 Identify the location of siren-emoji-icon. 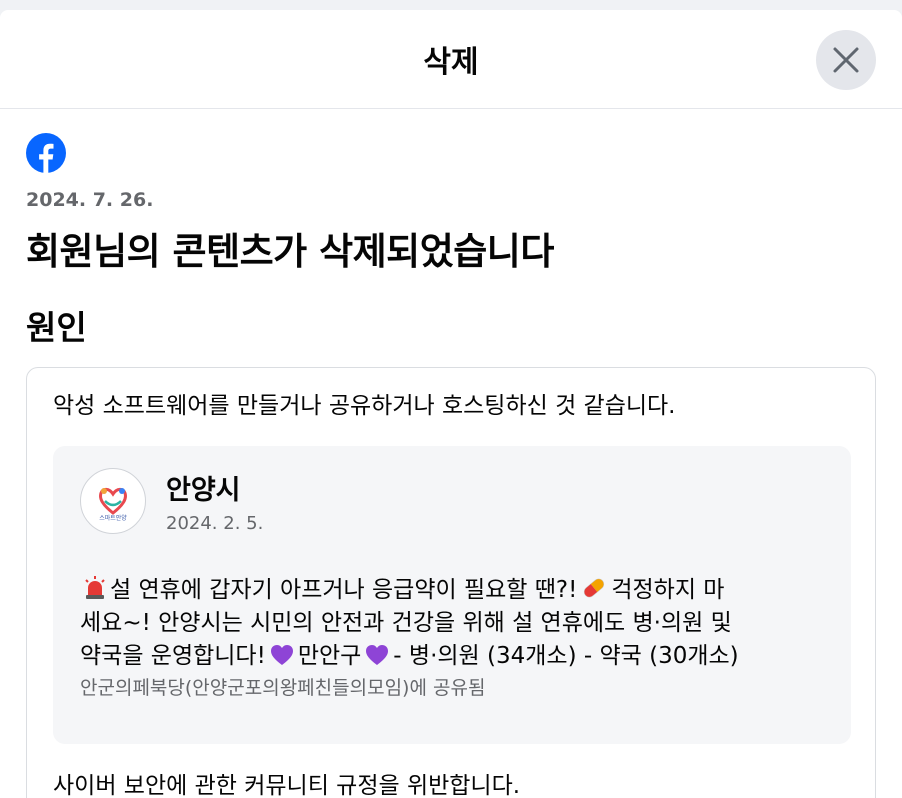
(95, 587).